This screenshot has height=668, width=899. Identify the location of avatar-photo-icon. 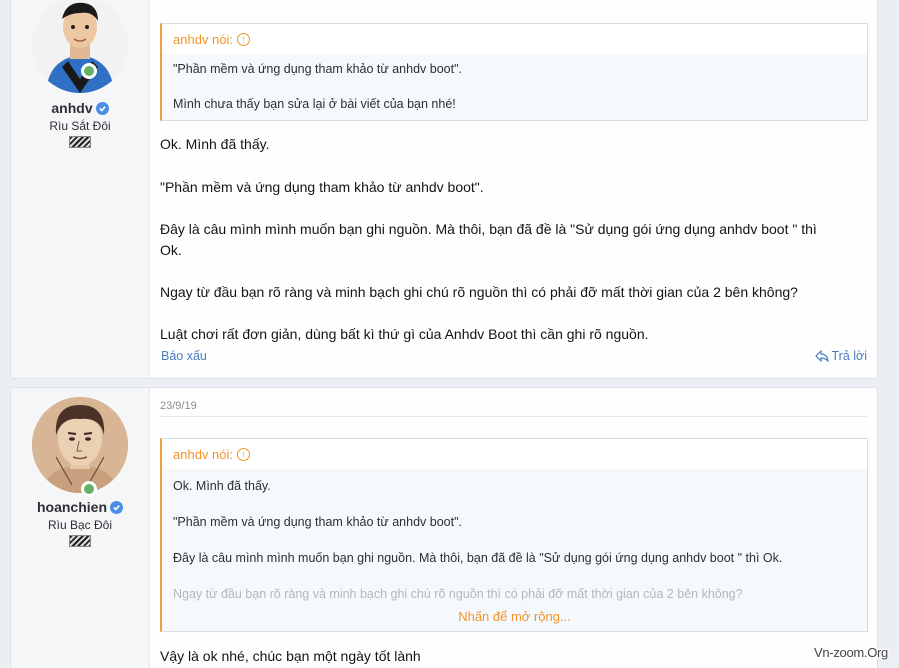
(80, 46).